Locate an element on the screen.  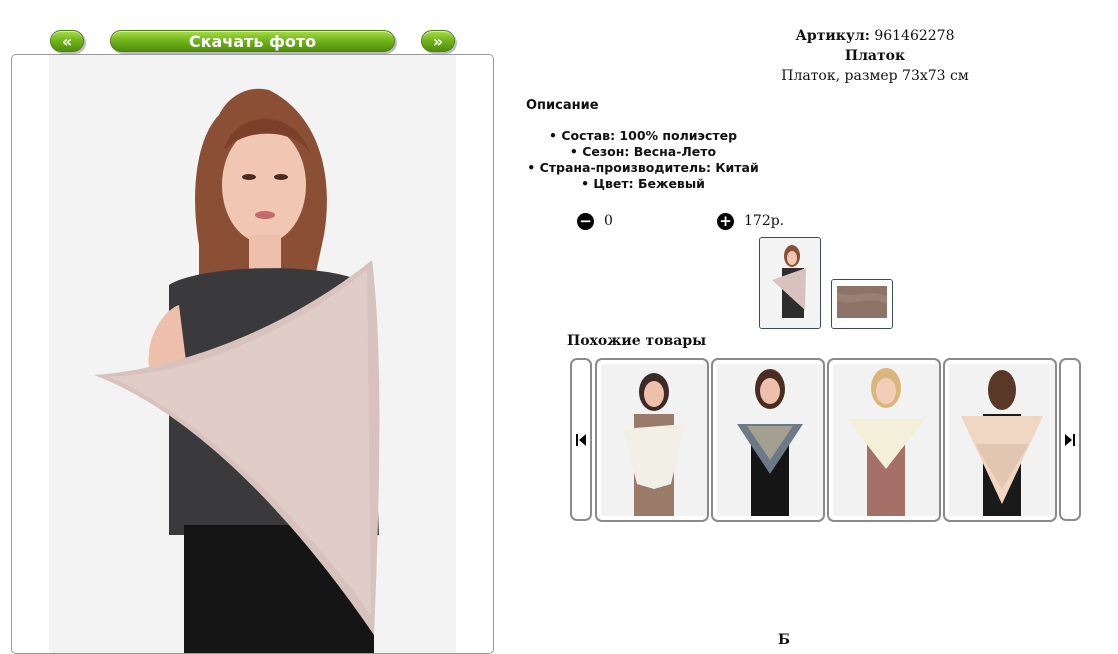
quantity-value: 0 is located at coordinates (608, 221).